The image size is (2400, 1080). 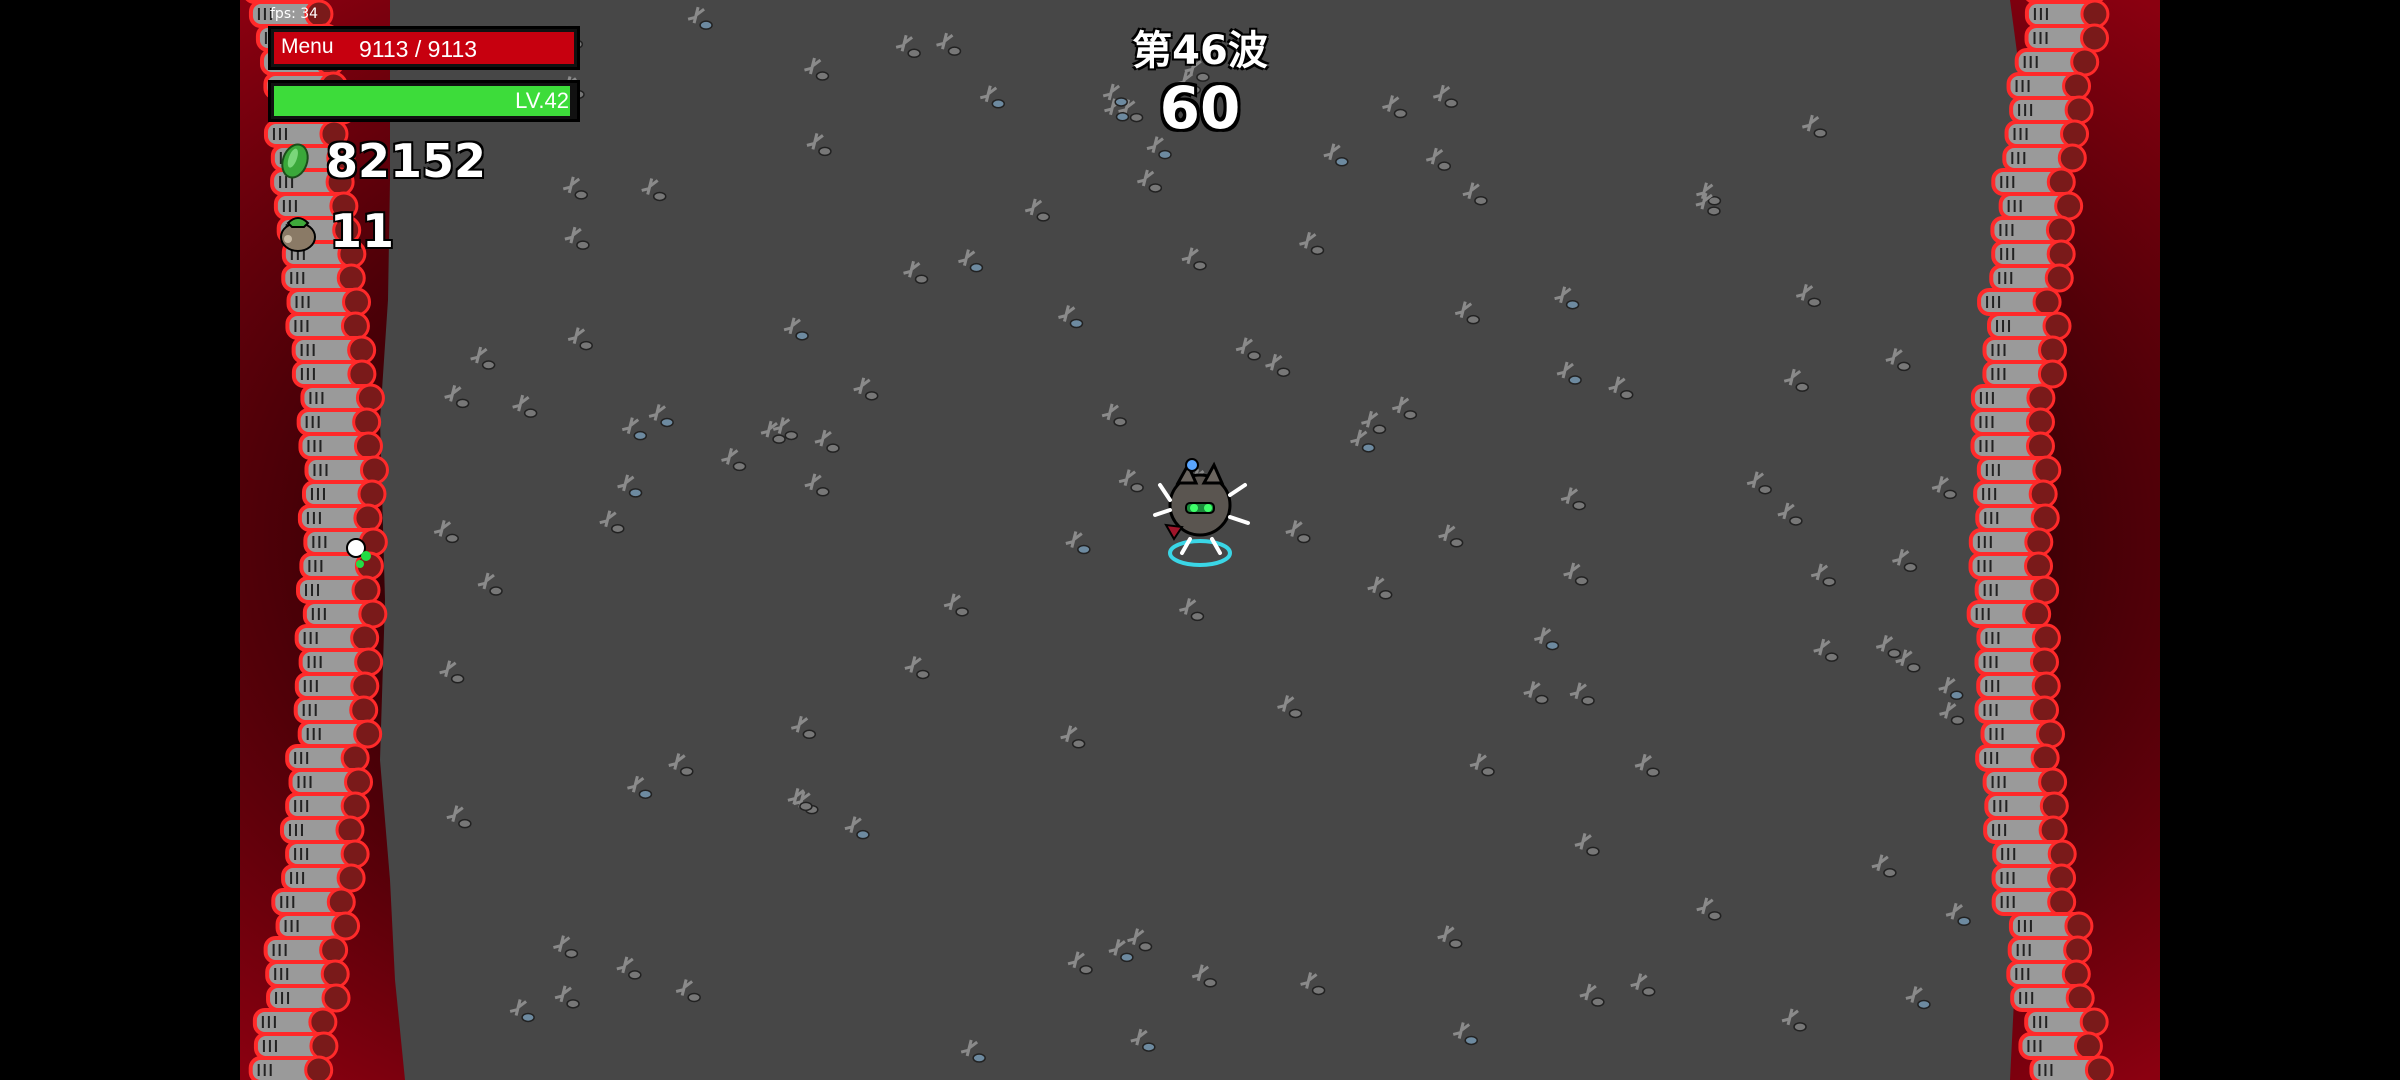 I want to click on bag-value: 11, so click(x=362, y=231).